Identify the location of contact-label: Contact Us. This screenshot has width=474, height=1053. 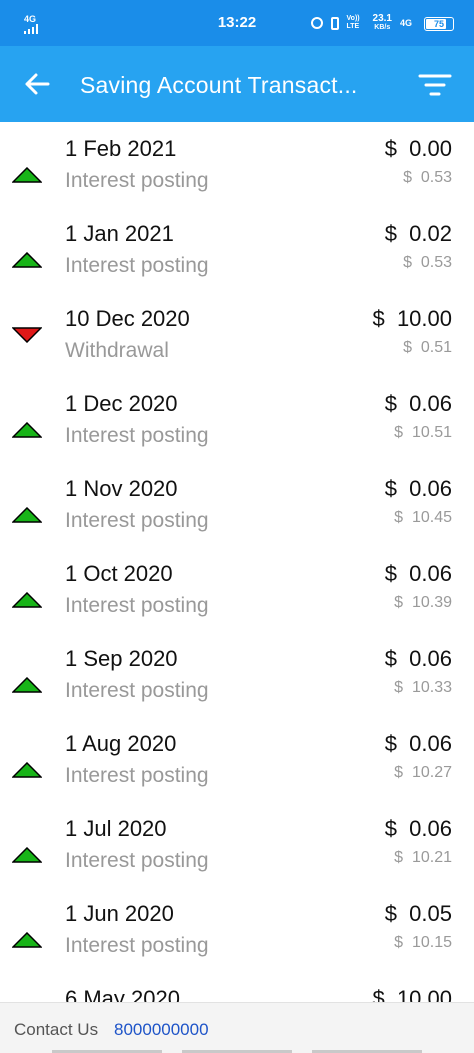
(56, 1029).